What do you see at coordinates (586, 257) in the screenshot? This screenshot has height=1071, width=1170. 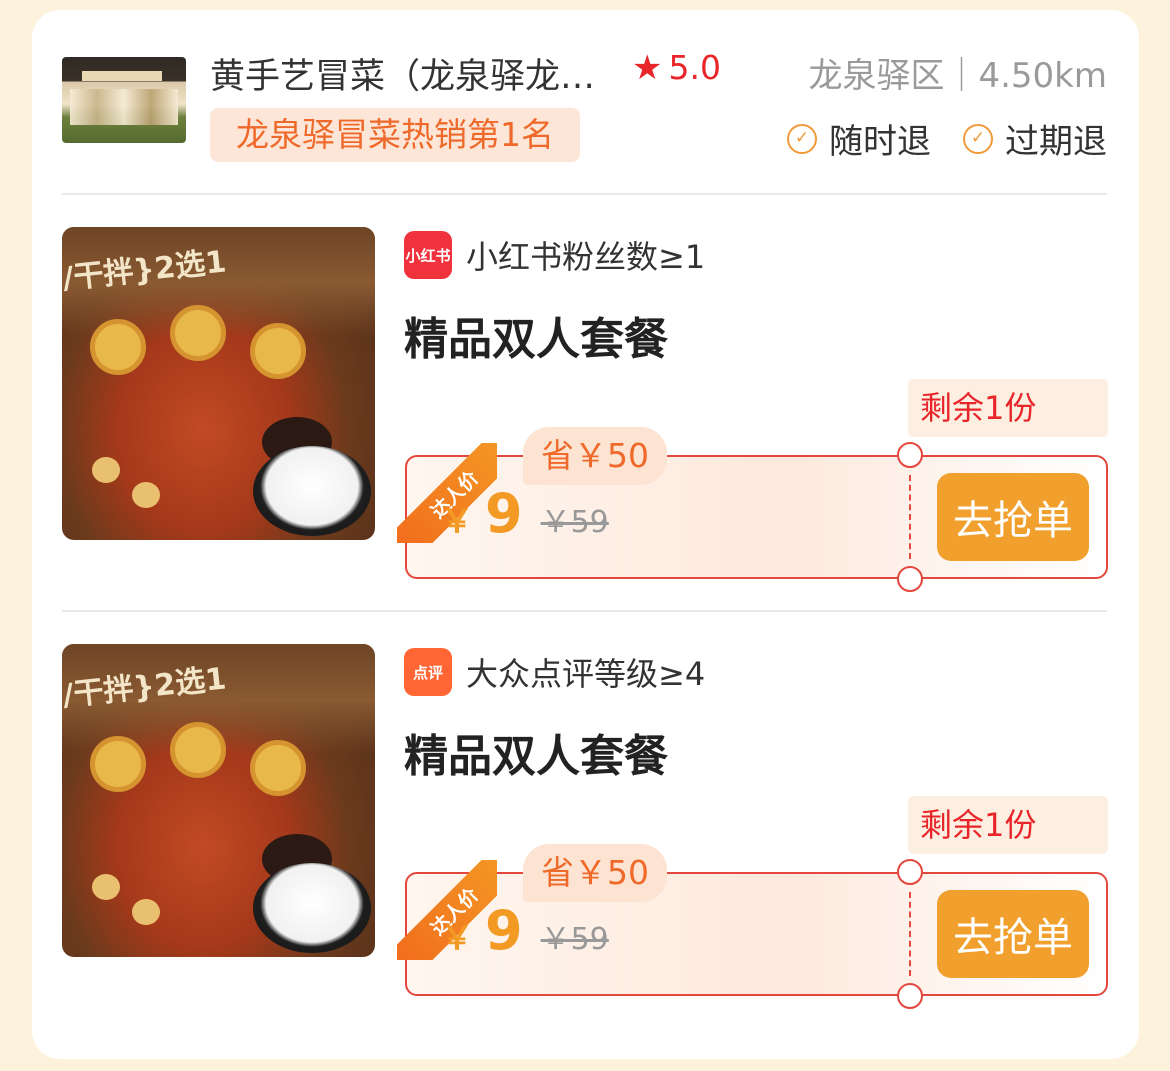 I see `requirement-text: 小红书粉丝数≥1` at bounding box center [586, 257].